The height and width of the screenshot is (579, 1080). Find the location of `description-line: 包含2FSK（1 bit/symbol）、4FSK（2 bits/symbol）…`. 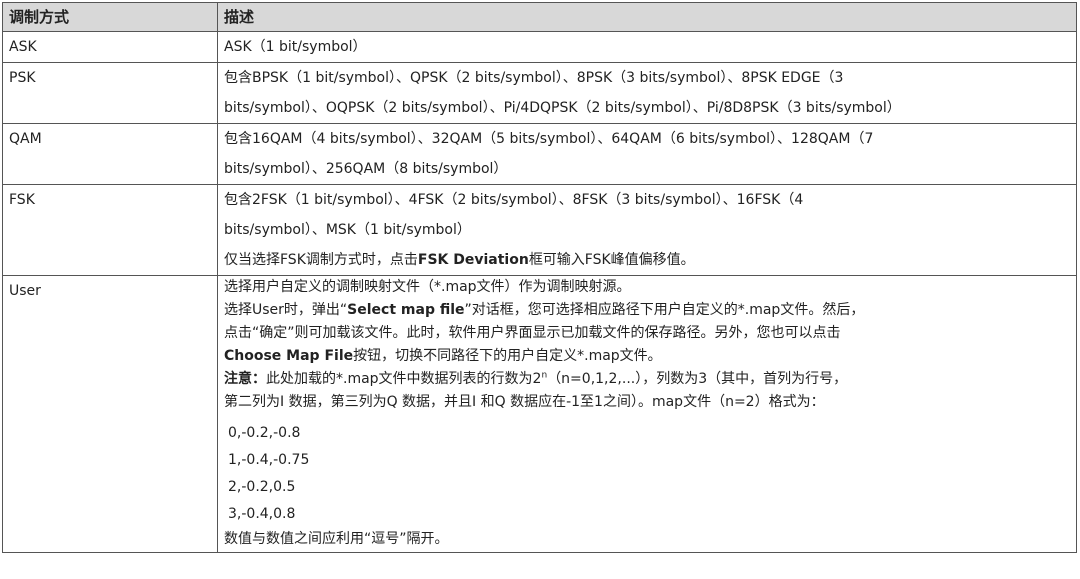

description-line: 包含2FSK（1 bit/symbol）、4FSK（2 bits/symbol）… is located at coordinates (647, 200).